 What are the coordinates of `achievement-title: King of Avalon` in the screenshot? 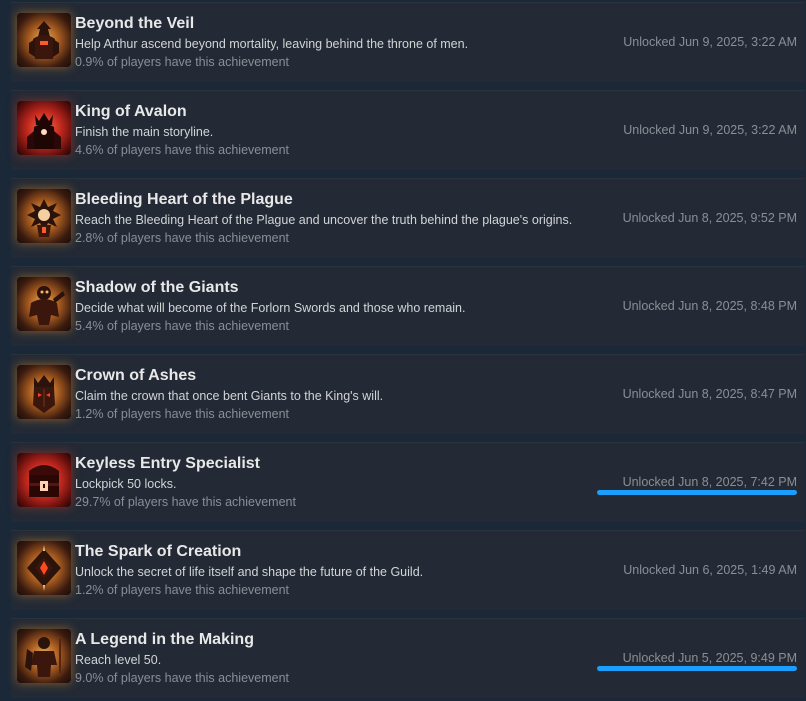 It's located at (131, 111).